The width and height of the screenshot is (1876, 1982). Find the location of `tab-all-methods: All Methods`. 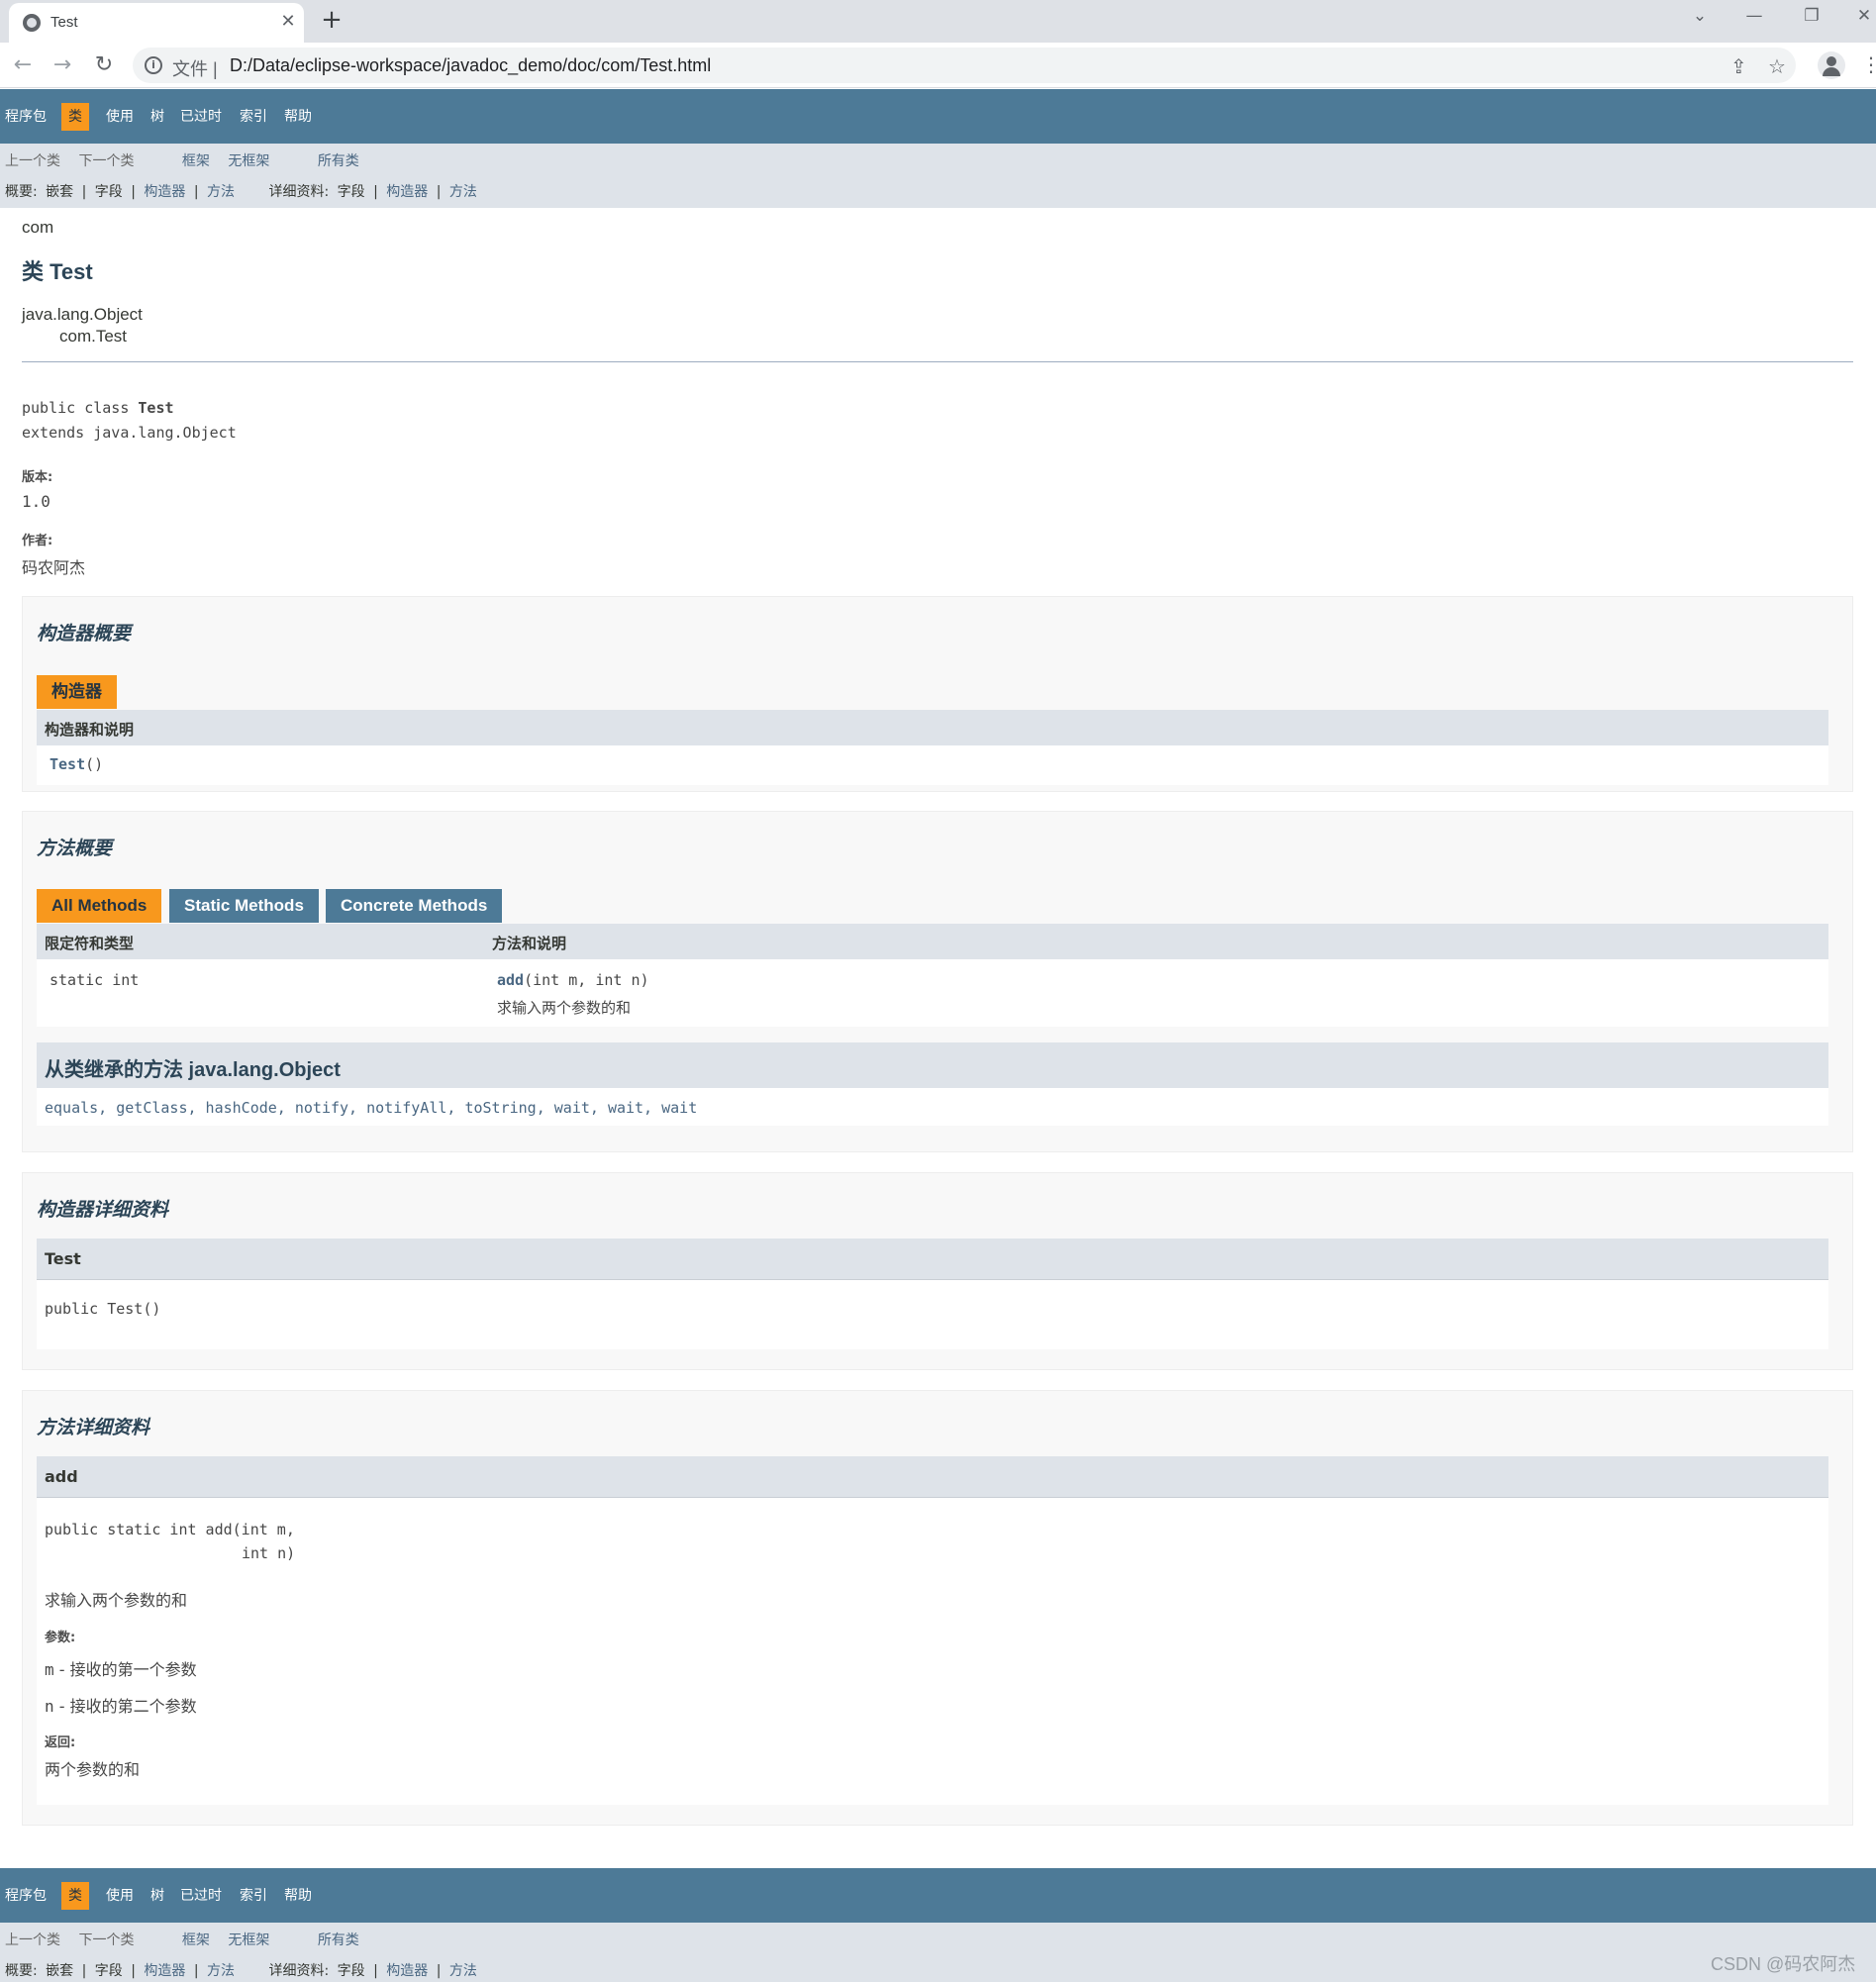

tab-all-methods: All Methods is located at coordinates (99, 906).